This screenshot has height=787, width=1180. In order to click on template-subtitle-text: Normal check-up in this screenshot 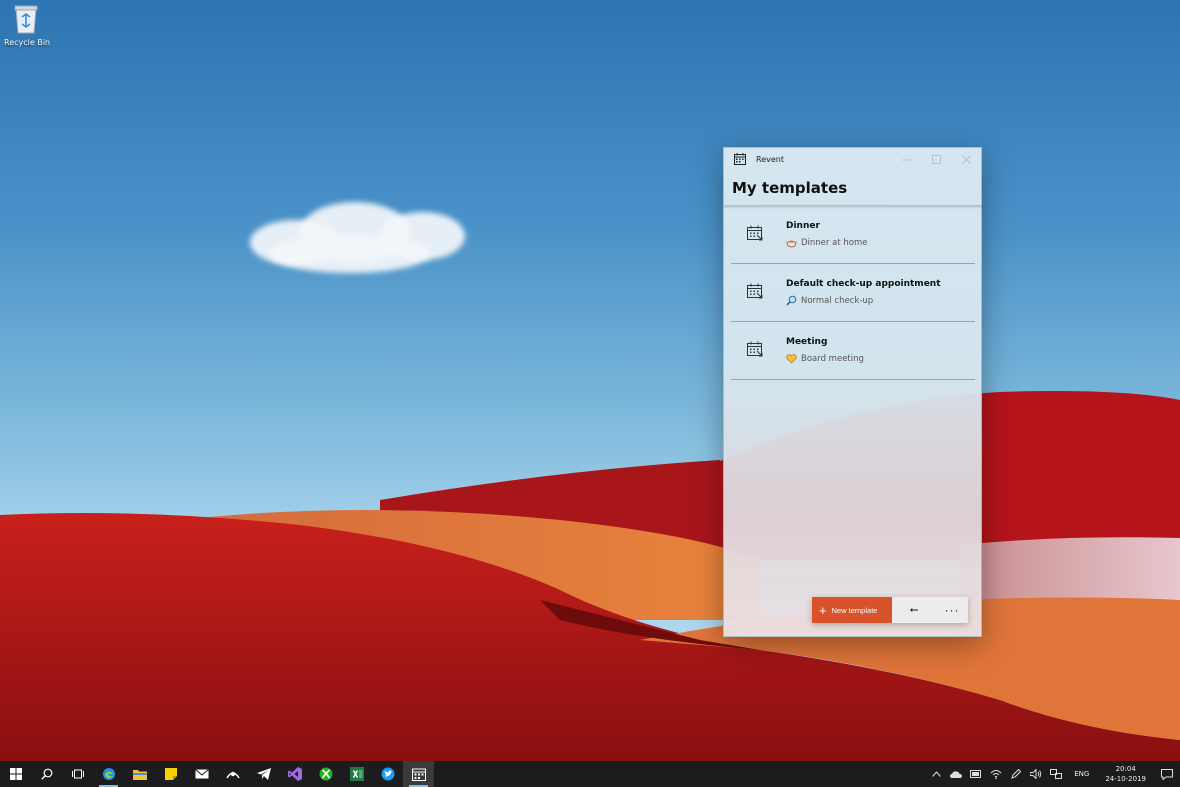, I will do `click(837, 300)`.